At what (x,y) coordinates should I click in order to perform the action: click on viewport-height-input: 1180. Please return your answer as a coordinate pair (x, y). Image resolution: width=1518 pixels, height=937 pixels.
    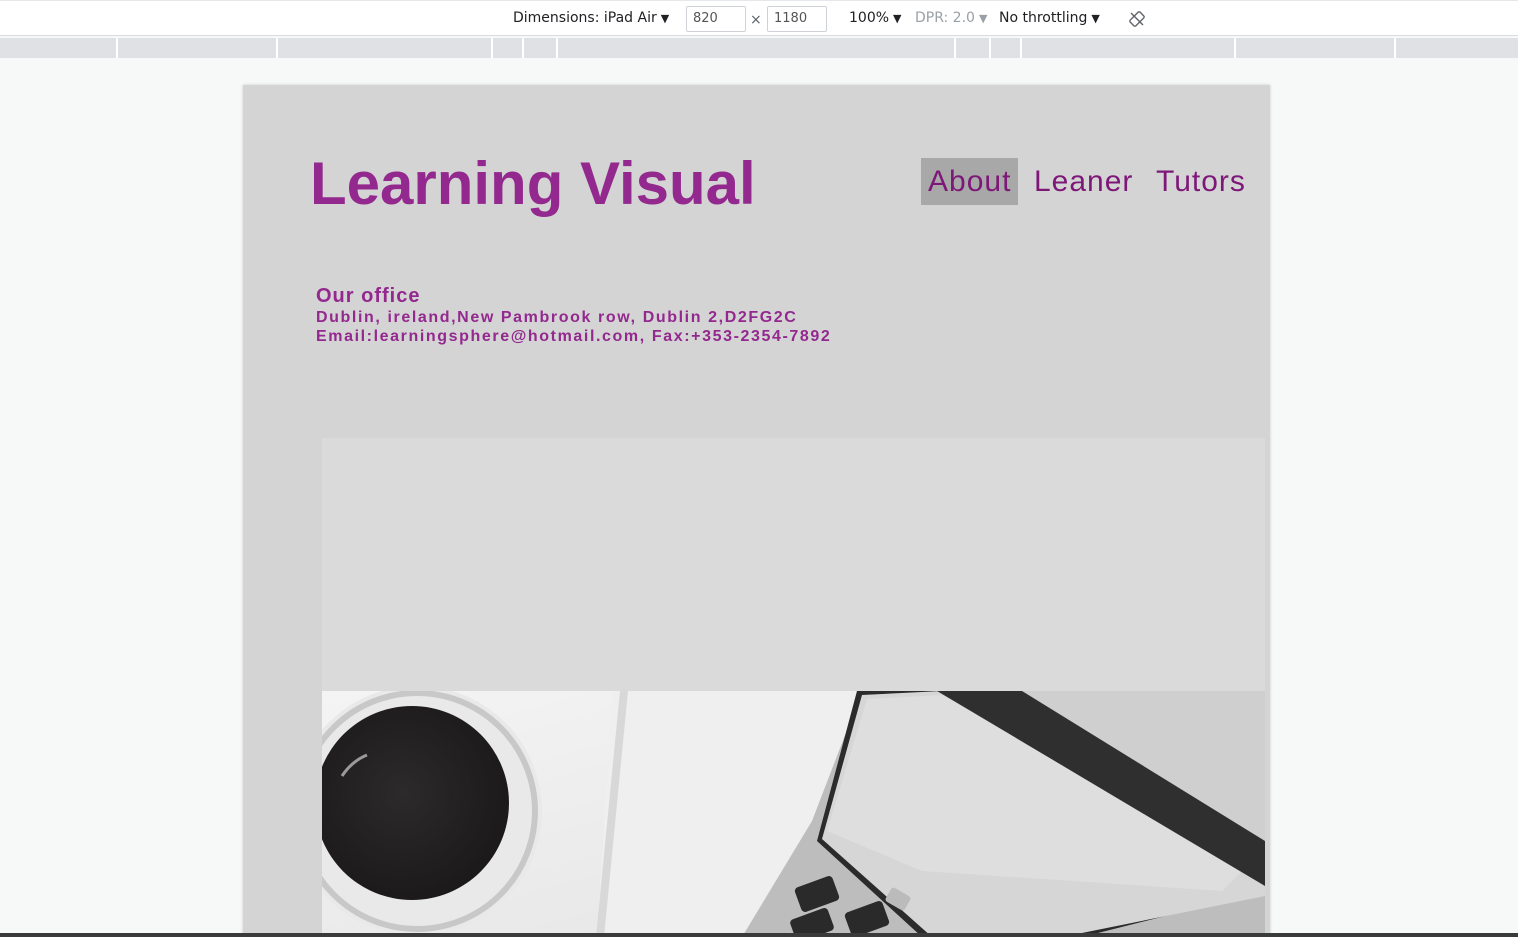
    Looking at the image, I should click on (797, 19).